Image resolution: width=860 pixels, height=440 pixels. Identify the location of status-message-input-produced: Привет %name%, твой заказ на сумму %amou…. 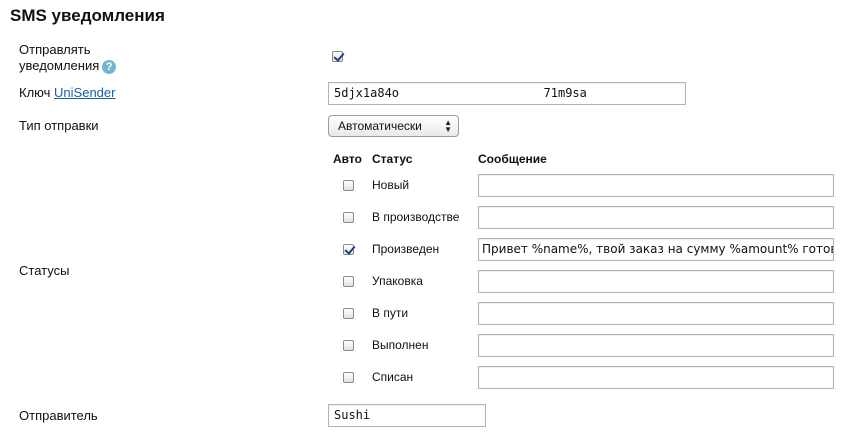
(656, 249).